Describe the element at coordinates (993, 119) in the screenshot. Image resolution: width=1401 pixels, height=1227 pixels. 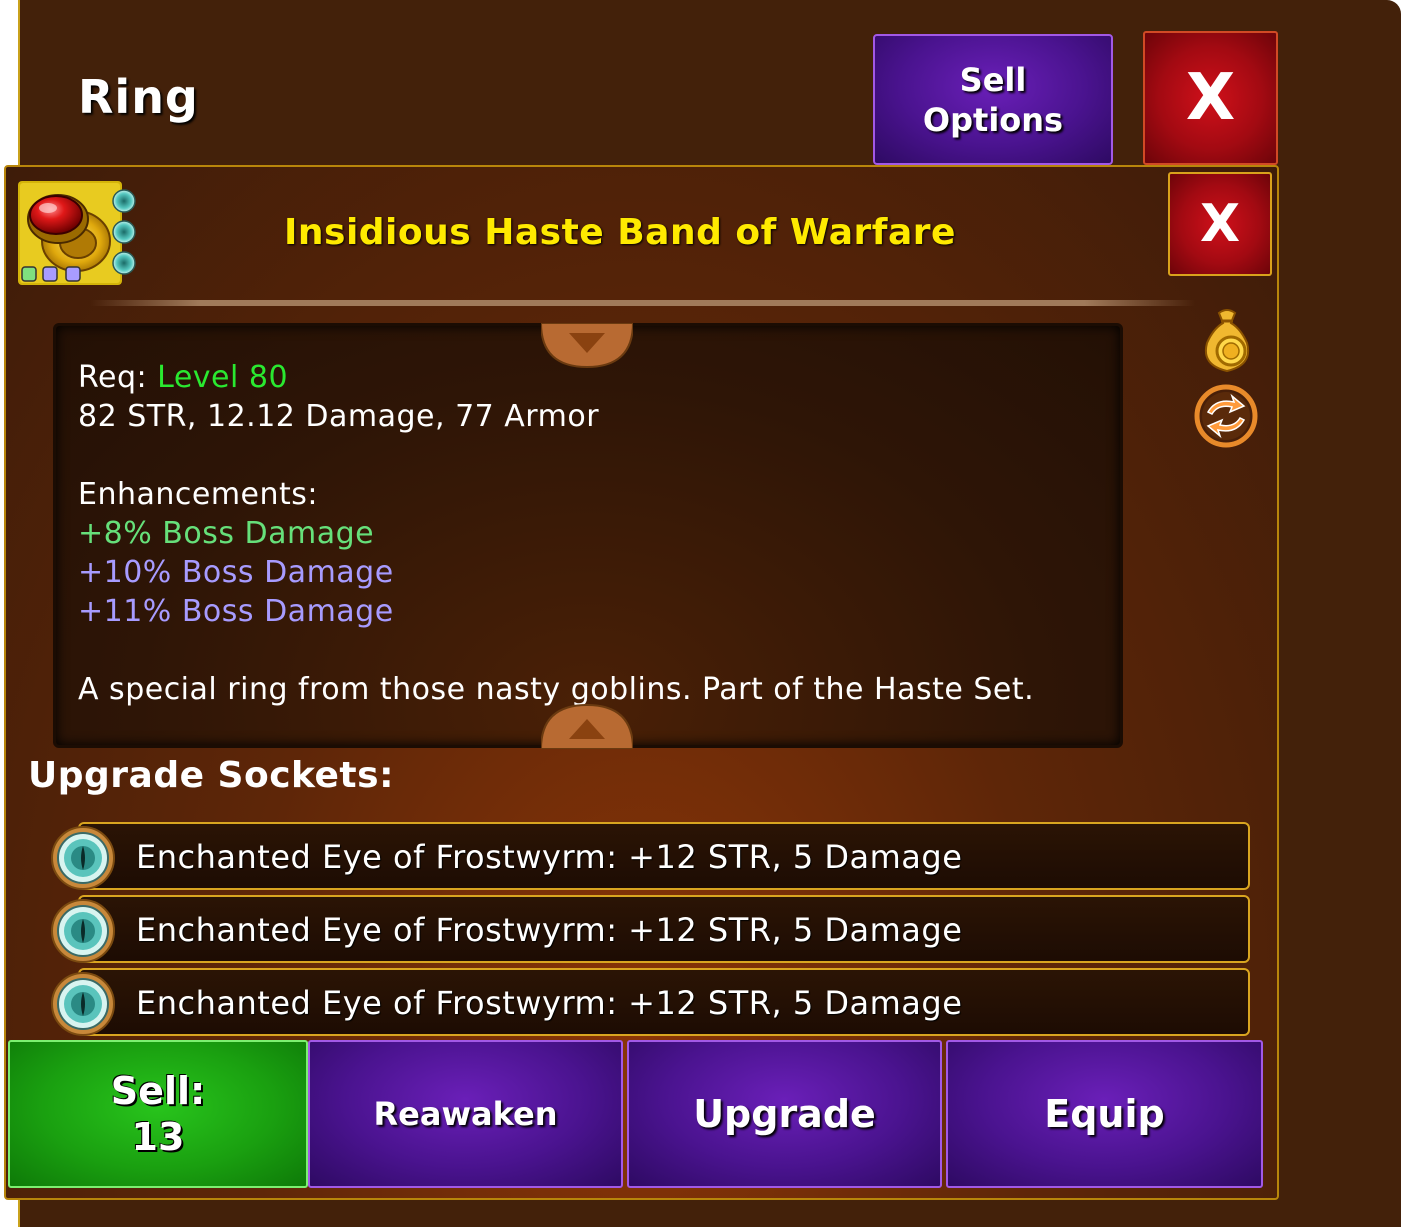
I see `sell-options-label-line2: Options` at that location.